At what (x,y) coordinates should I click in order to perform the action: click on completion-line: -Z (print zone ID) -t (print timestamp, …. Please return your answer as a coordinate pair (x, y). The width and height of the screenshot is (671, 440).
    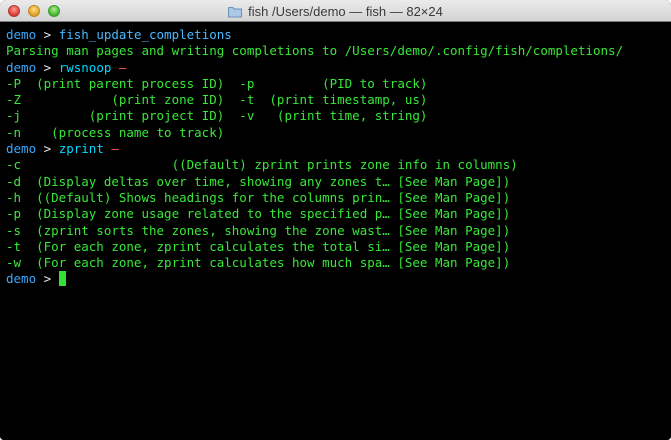
    Looking at the image, I should click on (217, 100).